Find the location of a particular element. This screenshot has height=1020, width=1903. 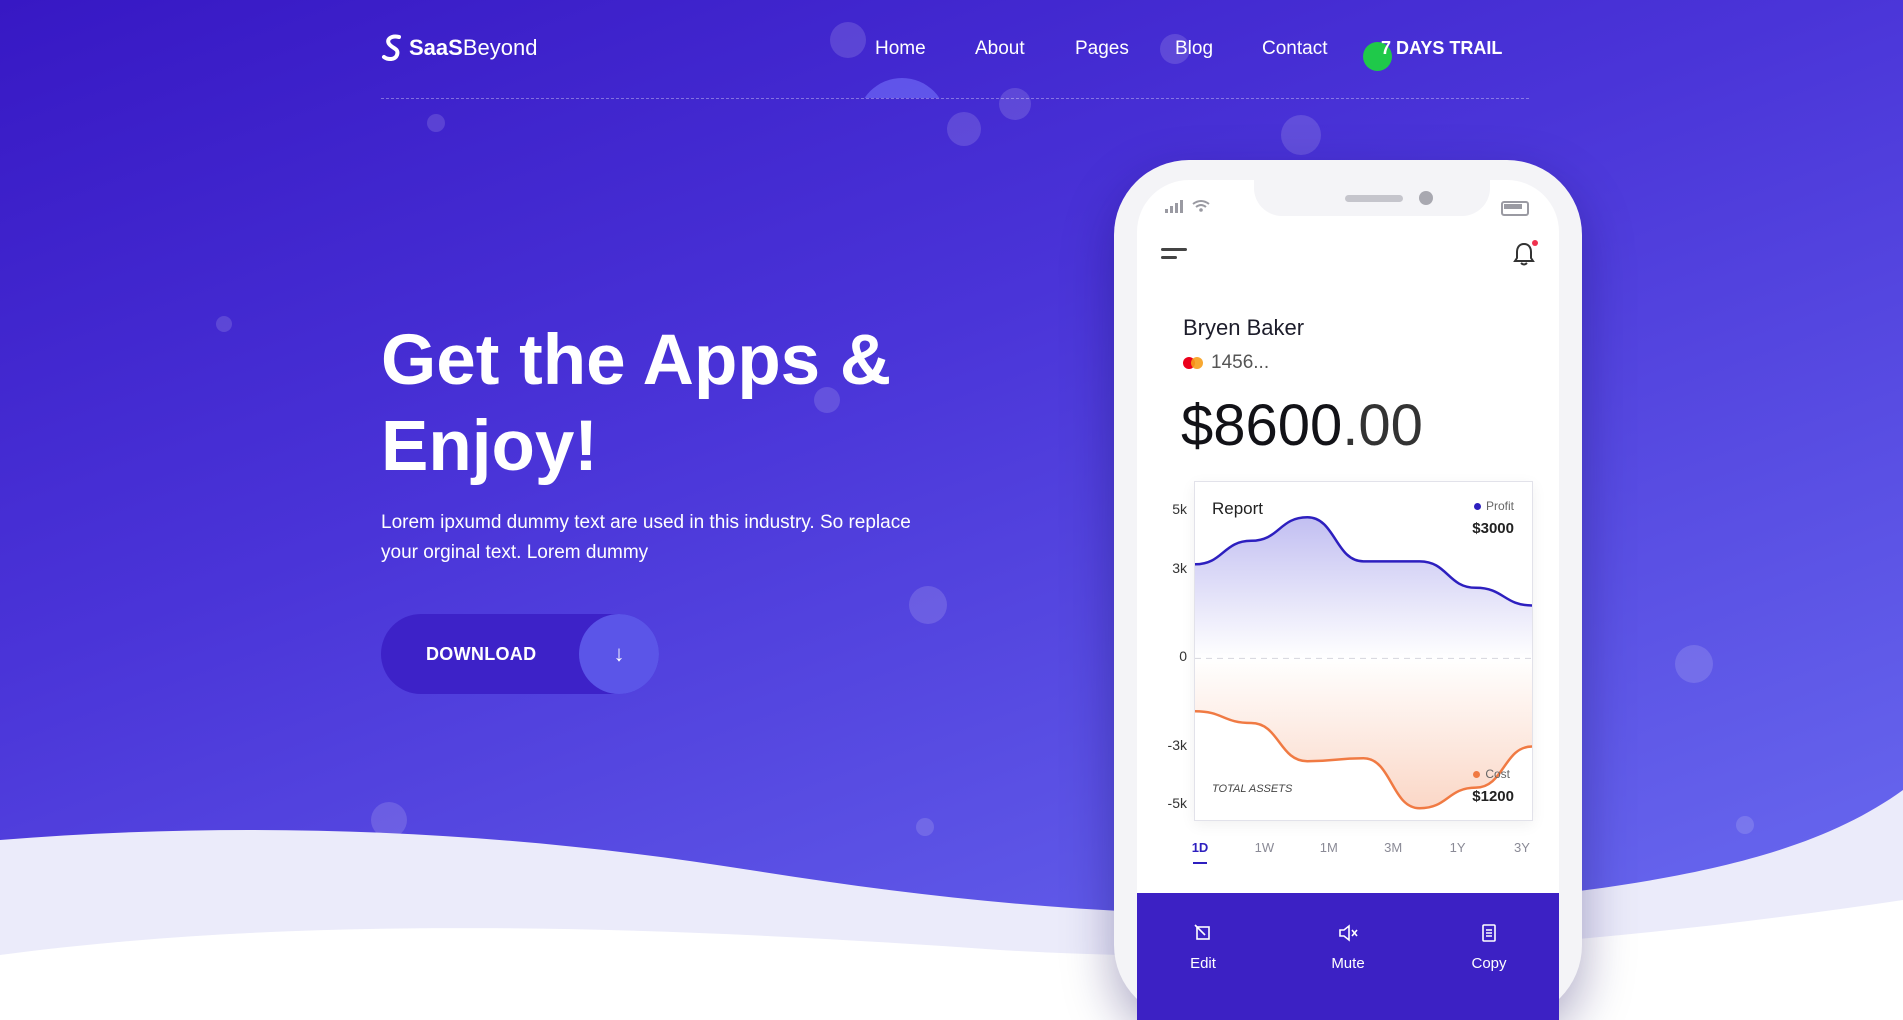

range-tab: 3M is located at coordinates (1393, 847).